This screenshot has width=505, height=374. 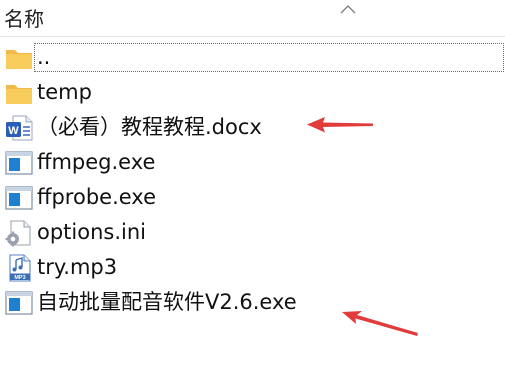 I want to click on list-item-options: options.ini, so click(x=252, y=232).